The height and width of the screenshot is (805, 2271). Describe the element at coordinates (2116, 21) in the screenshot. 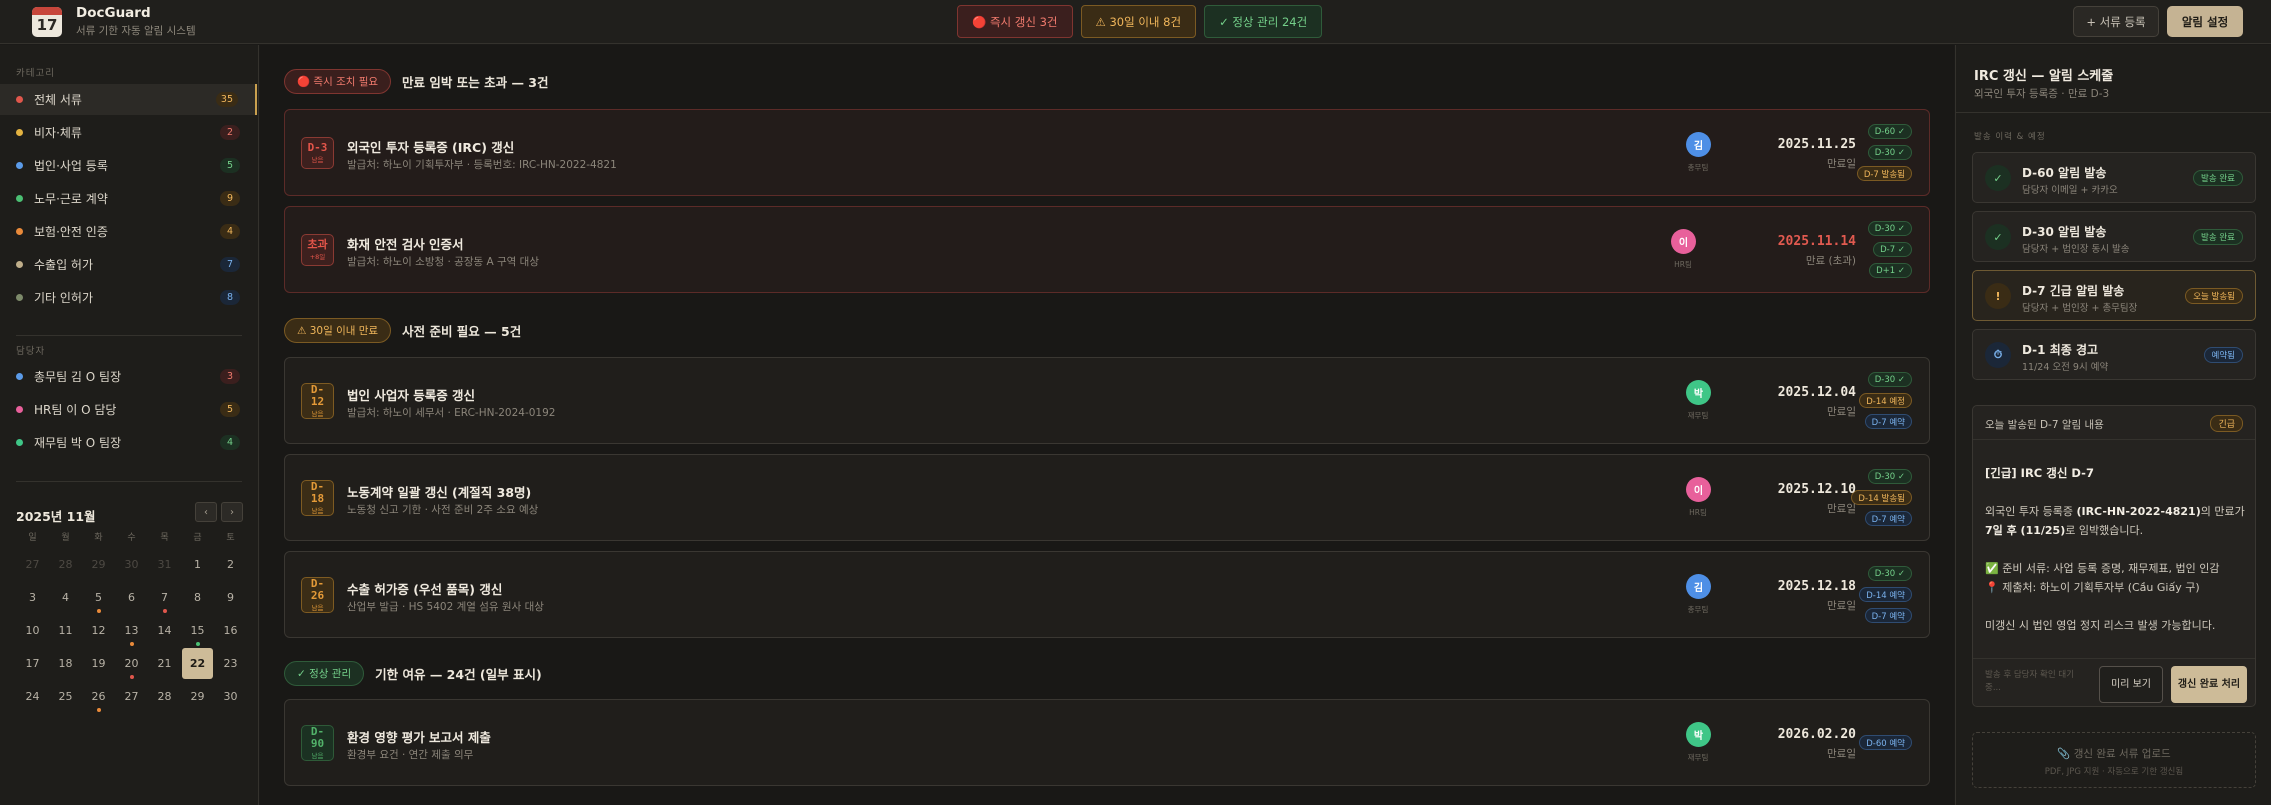

I see `add-document-button: + 서류 등록` at that location.